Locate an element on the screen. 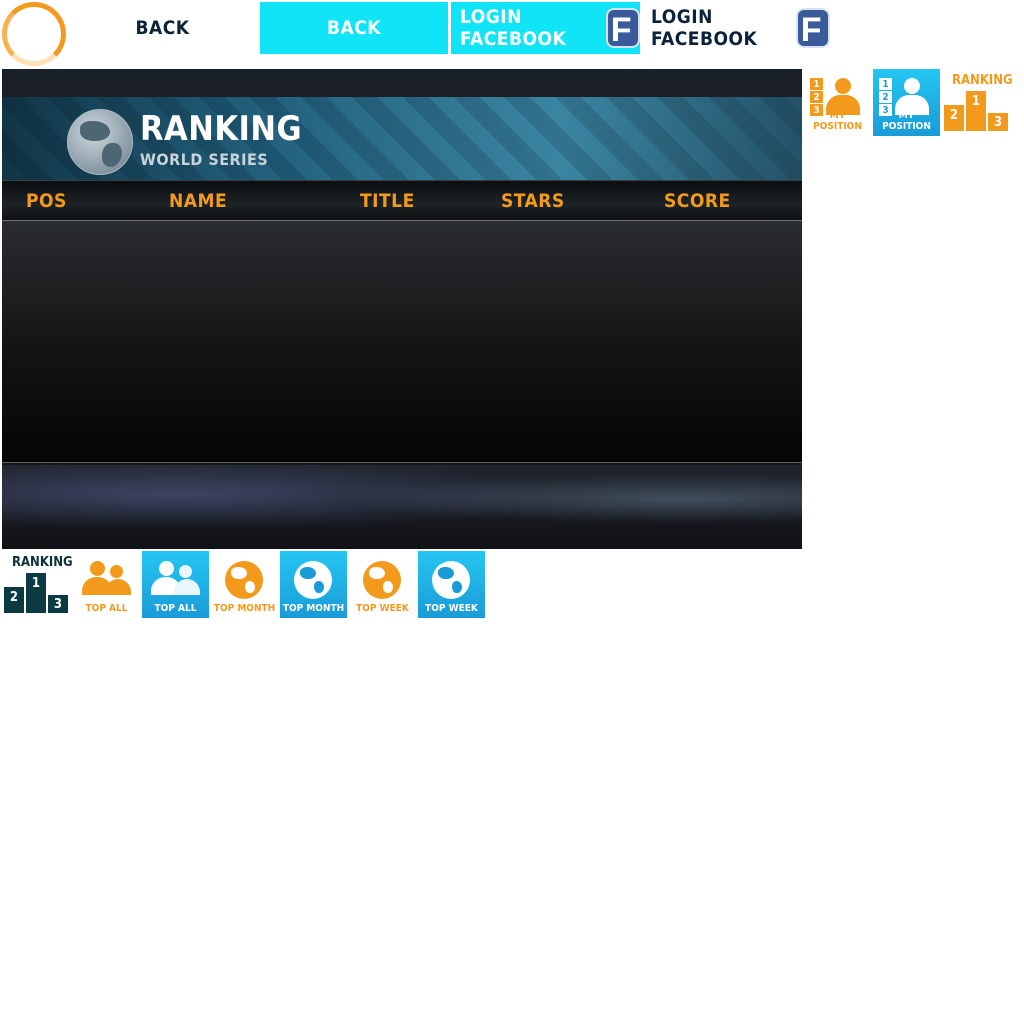 The height and width of the screenshot is (1024, 1024). top-week-button-selected: TOP WEEK is located at coordinates (451, 584).